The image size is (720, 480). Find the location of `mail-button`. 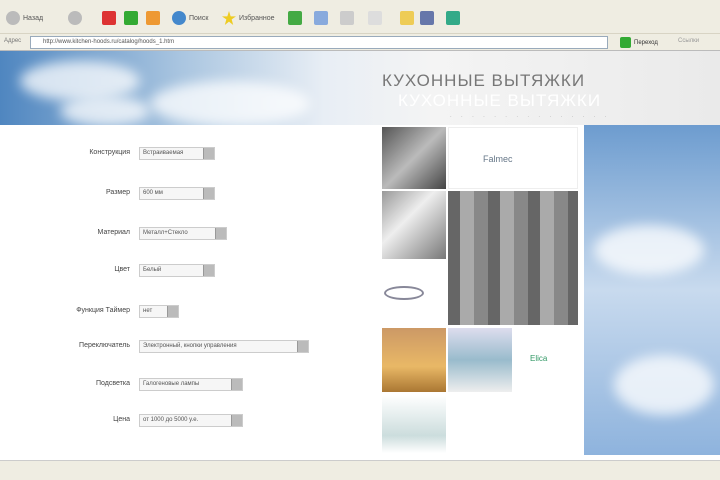

mail-button is located at coordinates (347, 18).